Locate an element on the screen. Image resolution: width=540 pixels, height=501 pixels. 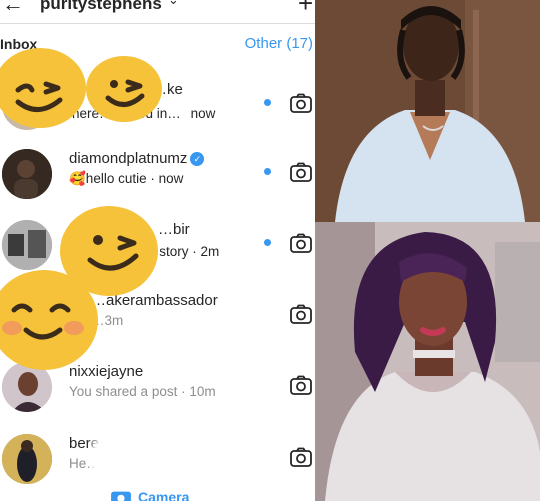
redaction-smudge is located at coordinates (157, 458).